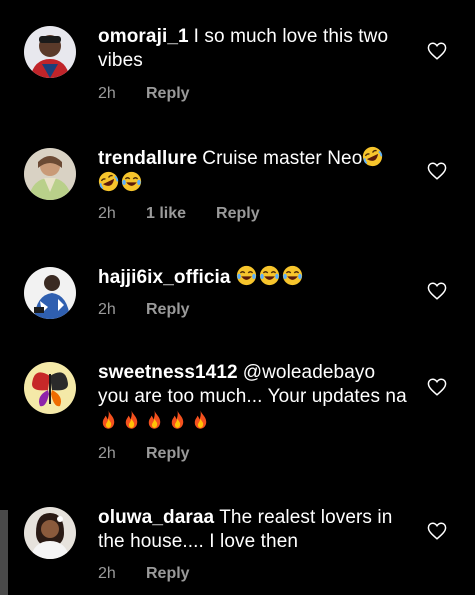 The image size is (475, 595). What do you see at coordinates (4, 552) in the screenshot?
I see `screen-edge-strip` at bounding box center [4, 552].